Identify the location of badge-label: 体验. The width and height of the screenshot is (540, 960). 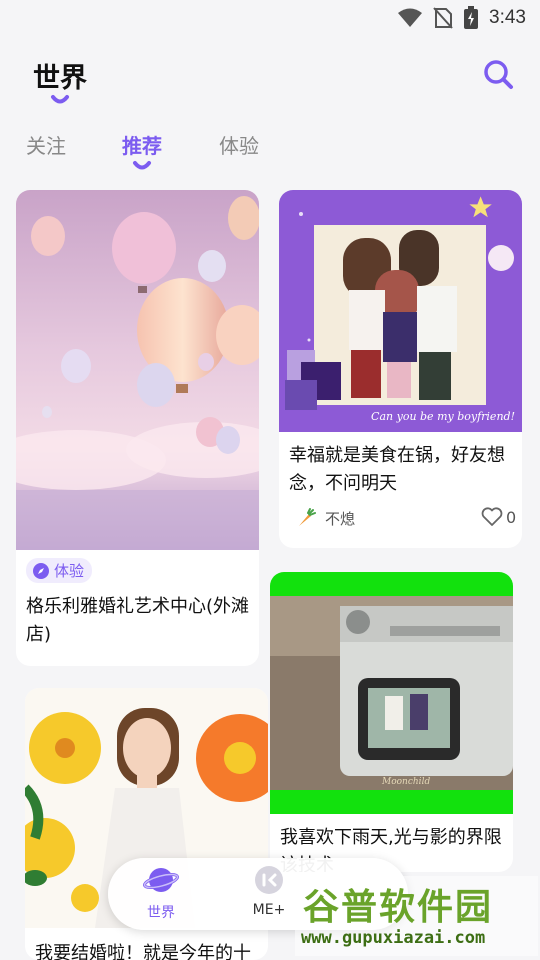
(69, 571).